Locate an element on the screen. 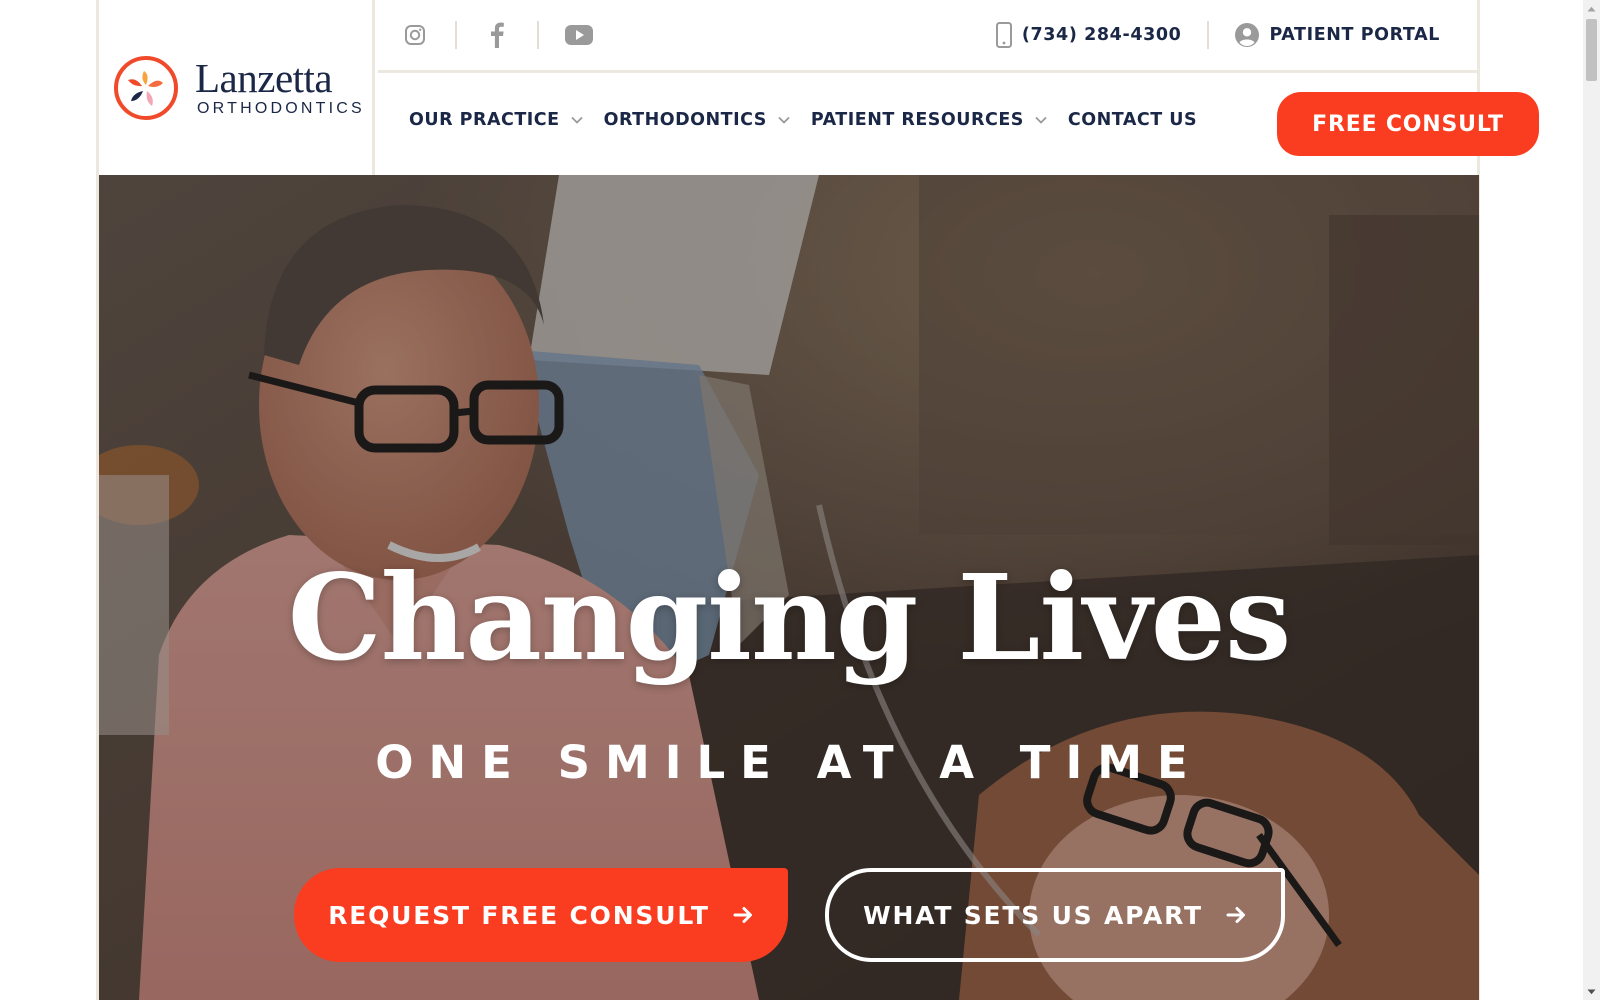  brand-name: Lanzetta is located at coordinates (264, 77).